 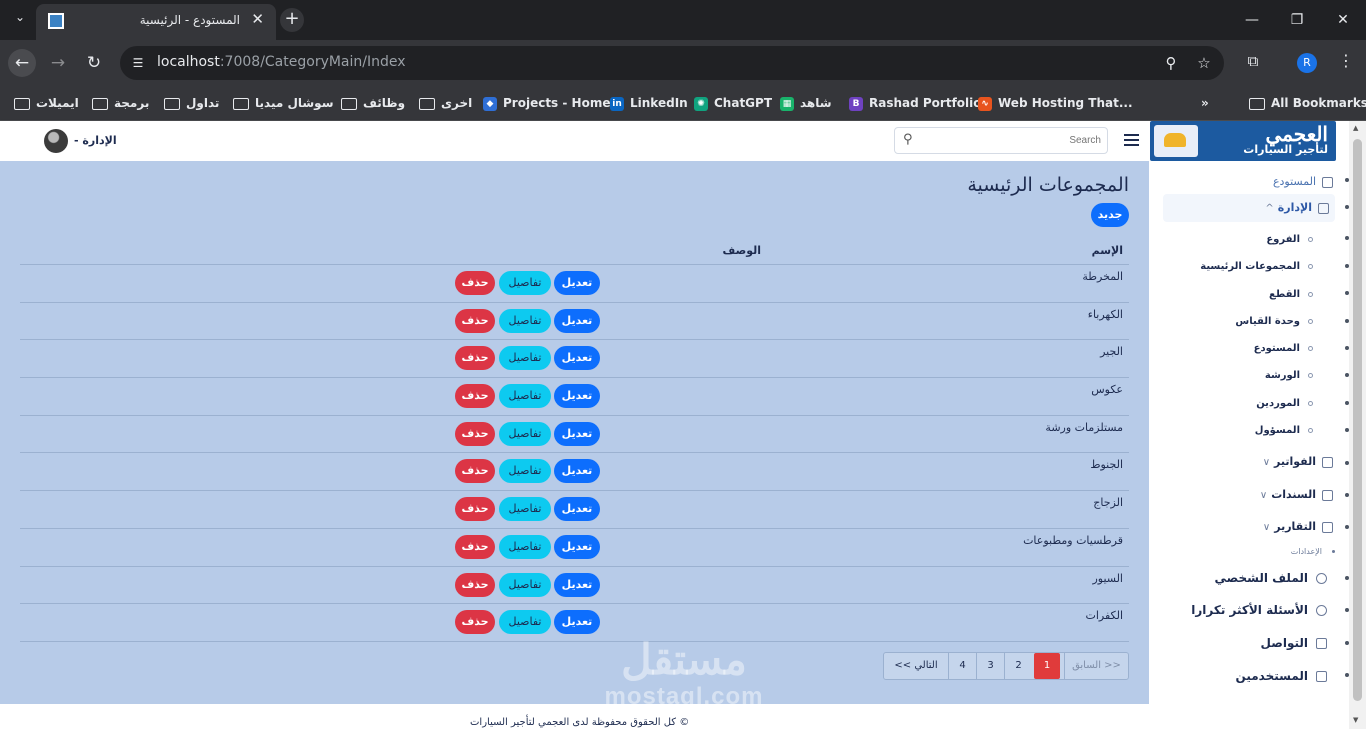 I want to click on pagination-next: التالي >>, so click(x=916, y=666).